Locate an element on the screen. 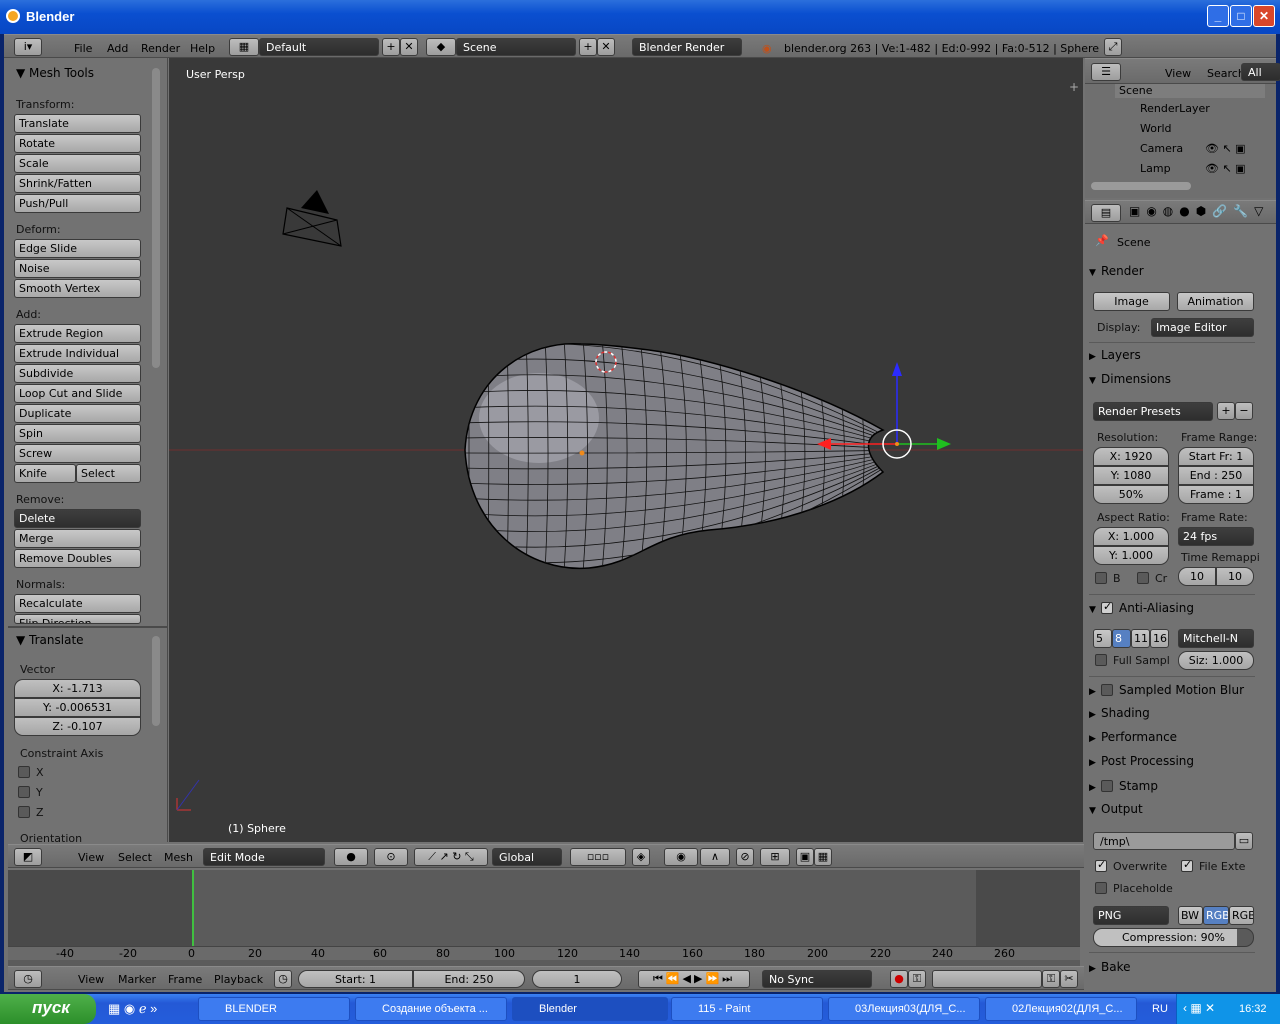 The height and width of the screenshot is (1024, 1280). tray-icons: ‹ ▦ ✕ is located at coordinates (1199, 1008).